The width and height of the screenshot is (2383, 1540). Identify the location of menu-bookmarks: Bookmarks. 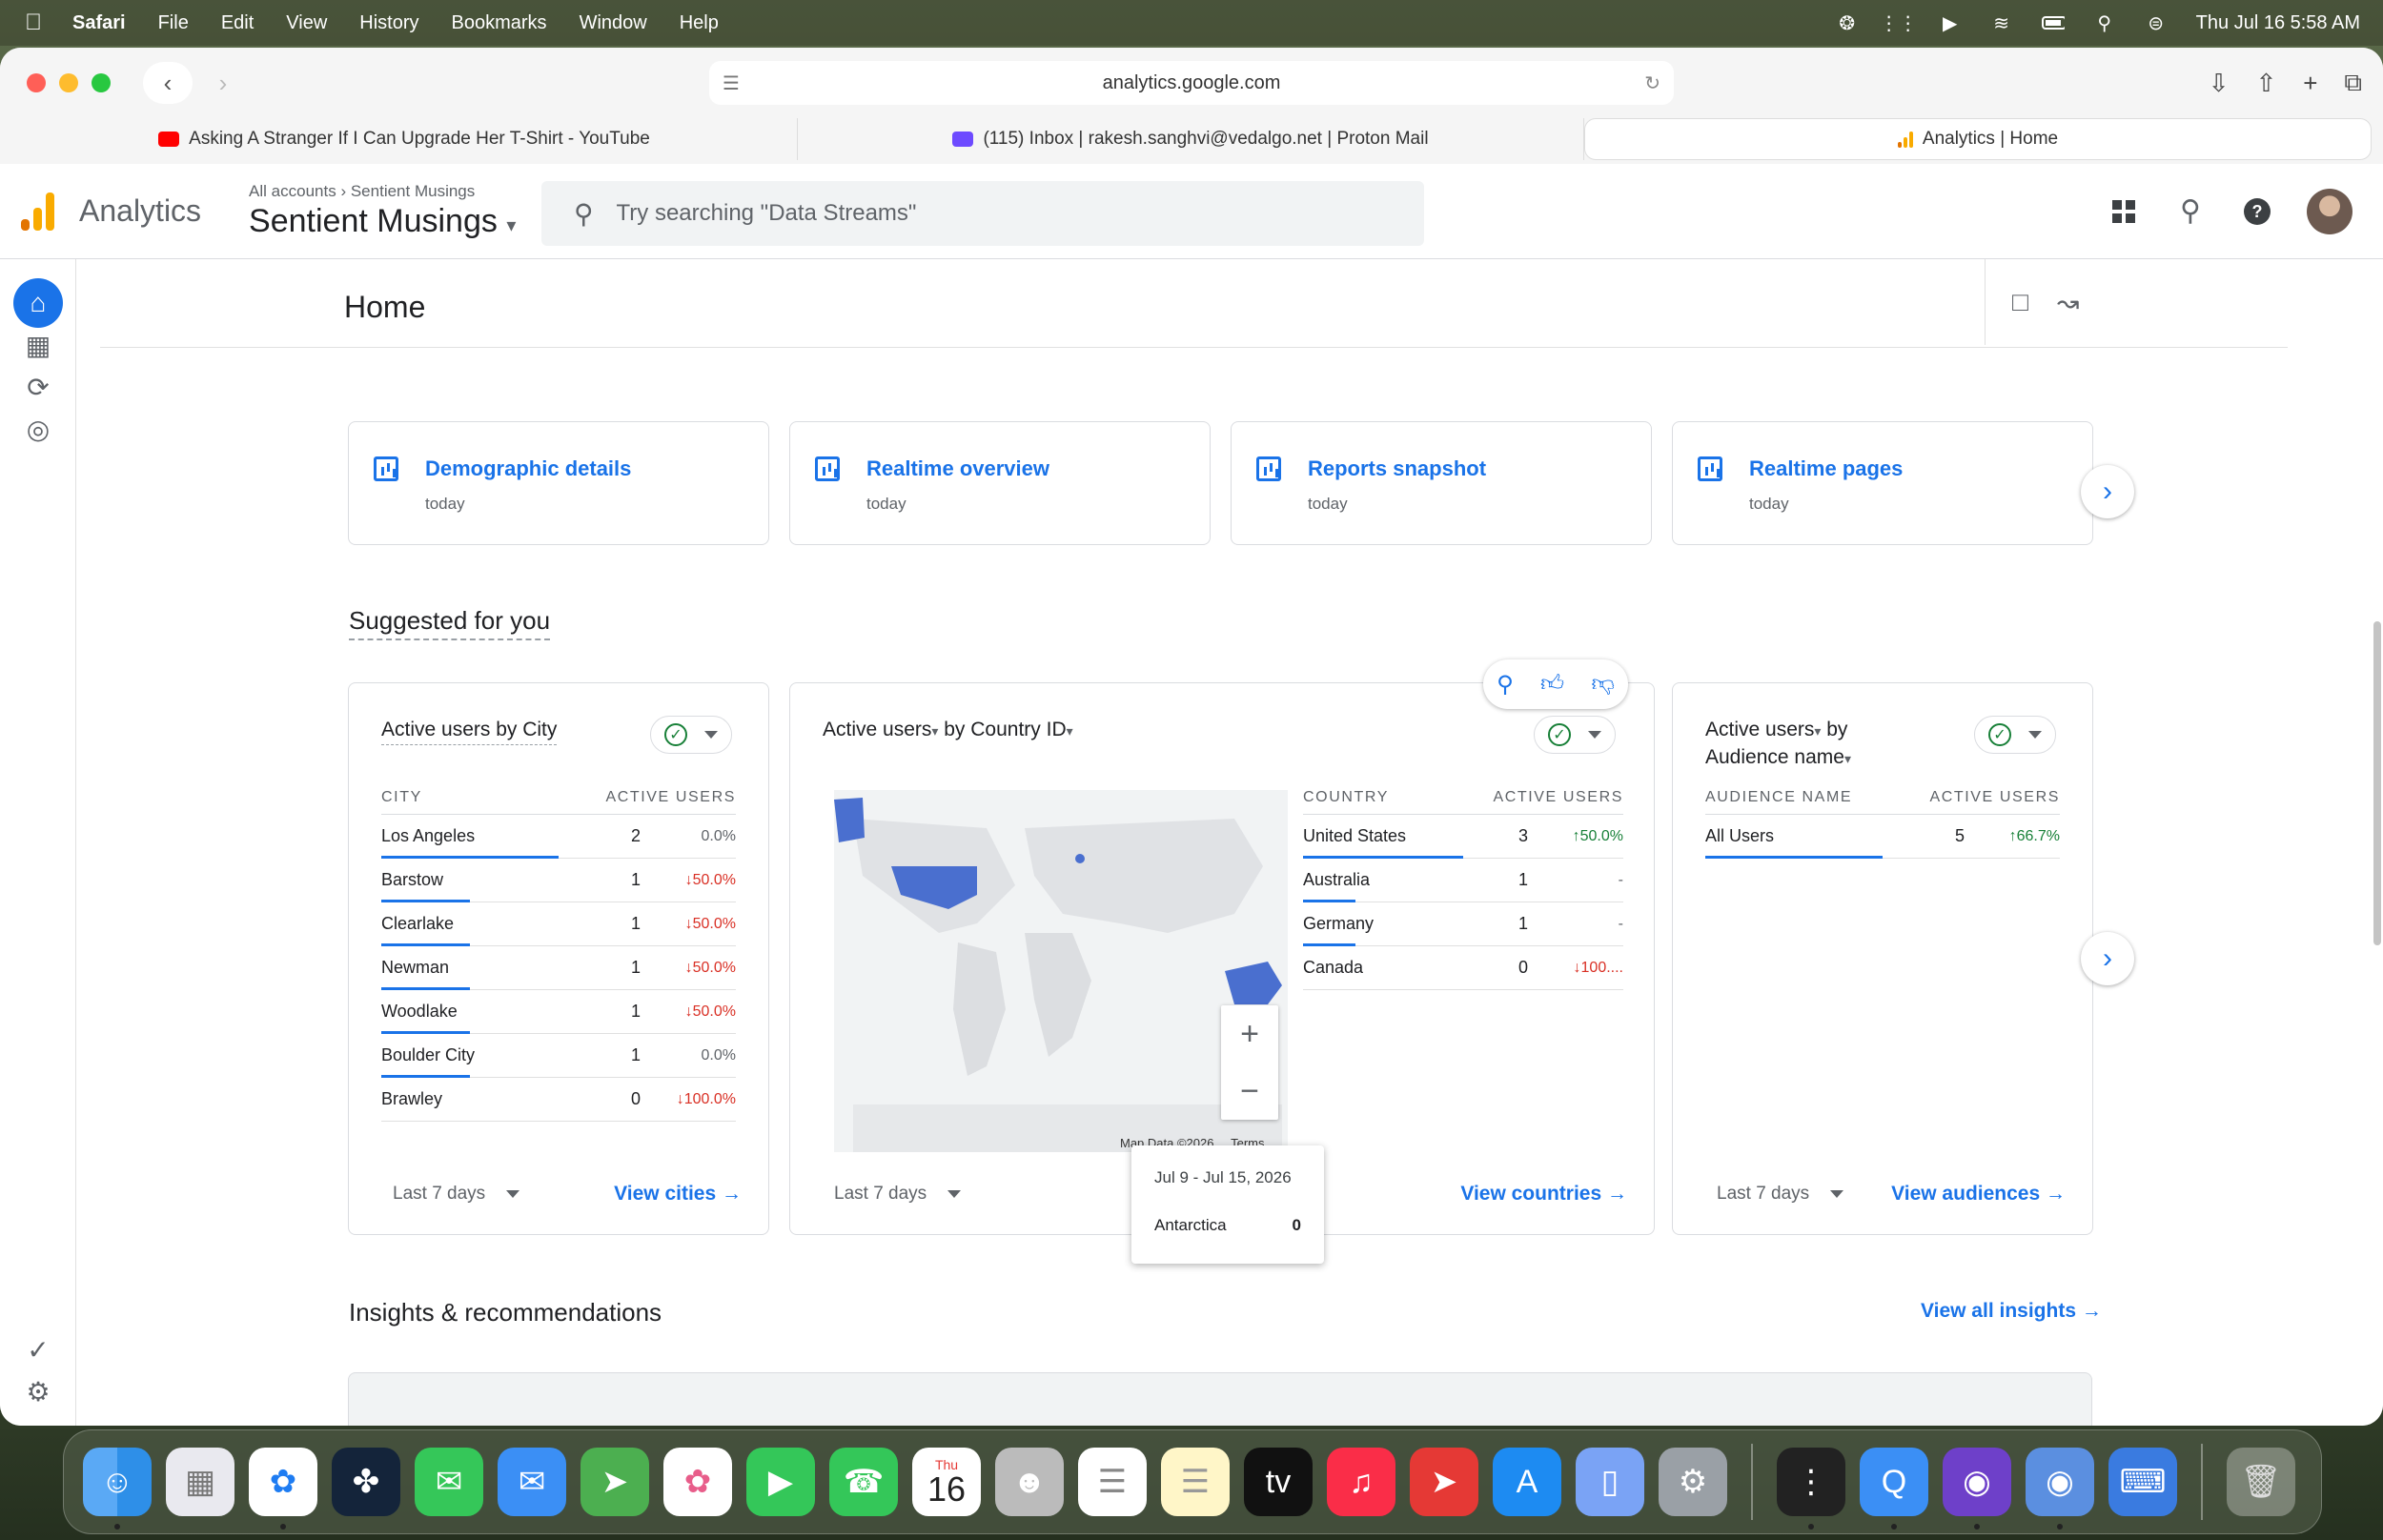
(500, 23).